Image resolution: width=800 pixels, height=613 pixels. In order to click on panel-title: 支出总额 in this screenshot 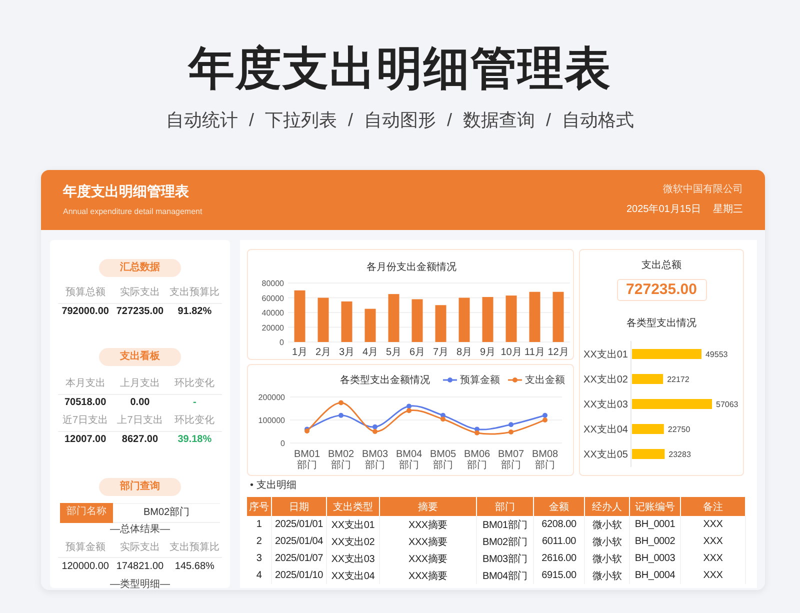, I will do `click(662, 266)`.